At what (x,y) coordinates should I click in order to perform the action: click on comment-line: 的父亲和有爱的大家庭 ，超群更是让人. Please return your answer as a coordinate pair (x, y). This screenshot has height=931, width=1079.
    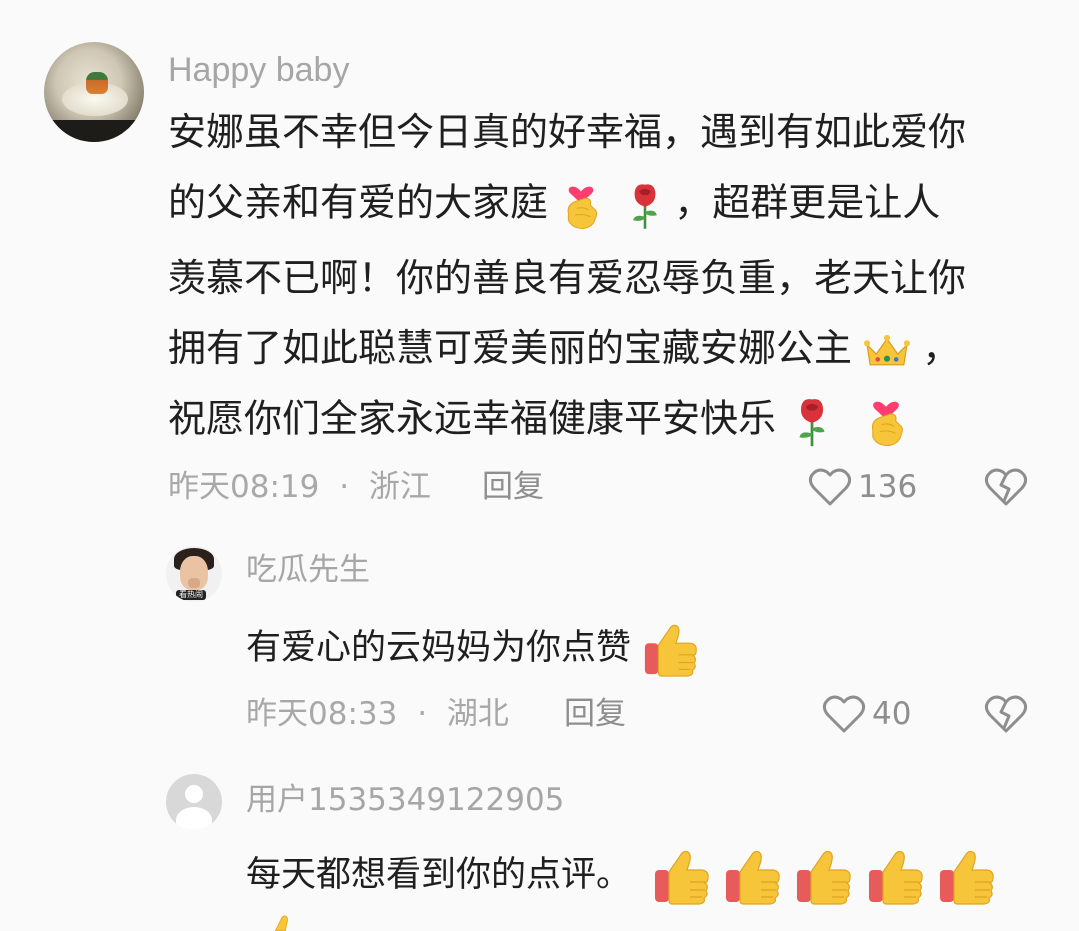
    Looking at the image, I should click on (554, 205).